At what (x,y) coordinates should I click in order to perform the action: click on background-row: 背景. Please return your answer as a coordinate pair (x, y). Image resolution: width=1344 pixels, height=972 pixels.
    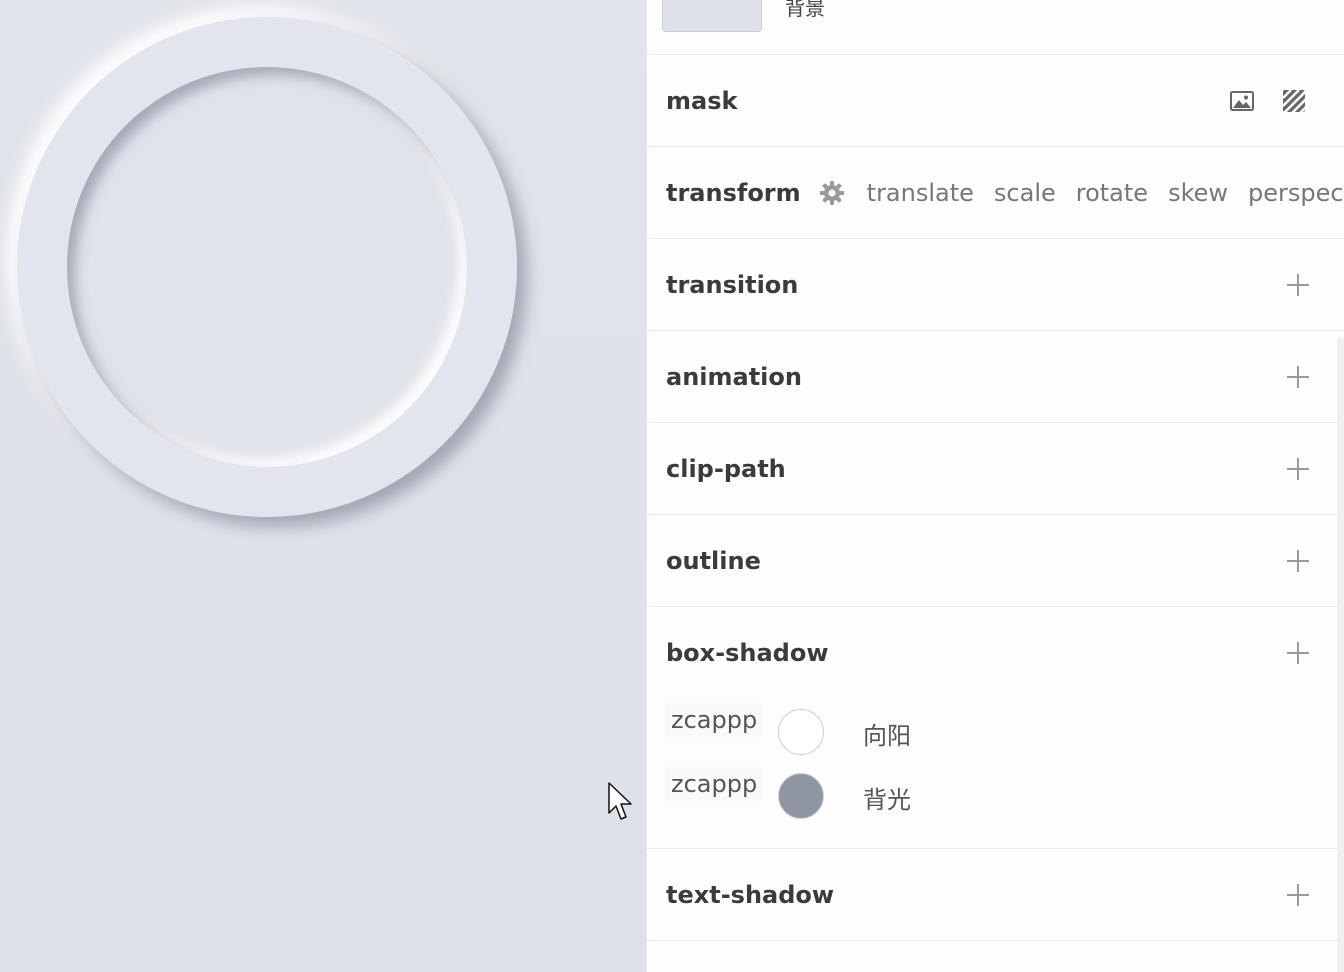
    Looking at the image, I should click on (995, 27).